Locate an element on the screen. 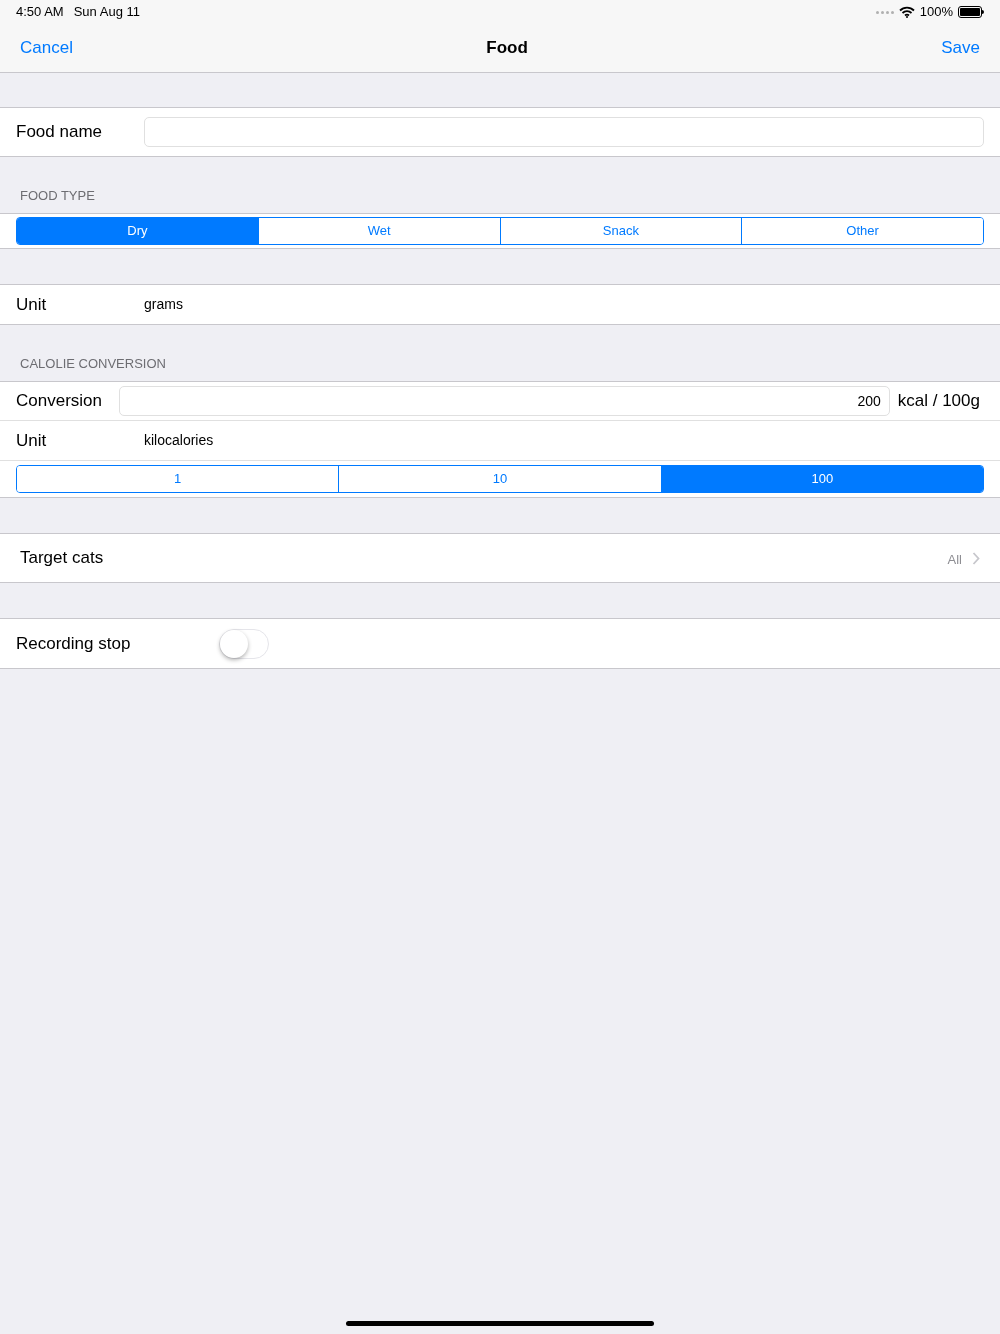 The image size is (1000, 1334). unit-value: grams is located at coordinates (163, 304).